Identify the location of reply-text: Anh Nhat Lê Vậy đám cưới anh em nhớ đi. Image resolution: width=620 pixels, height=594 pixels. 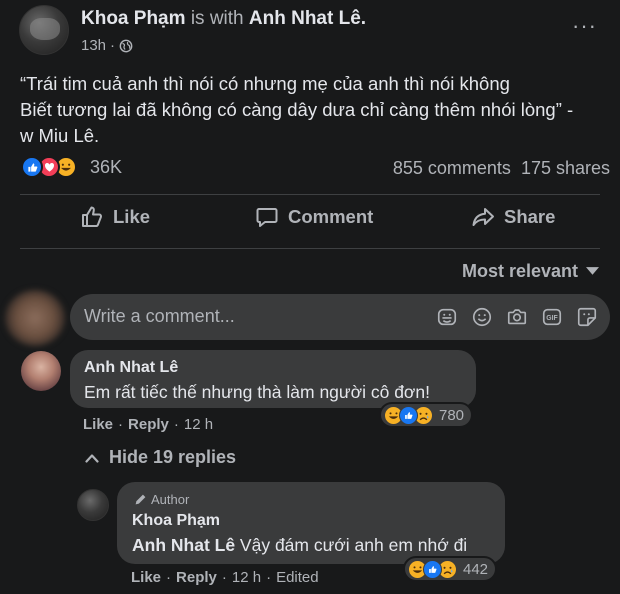
(299, 545).